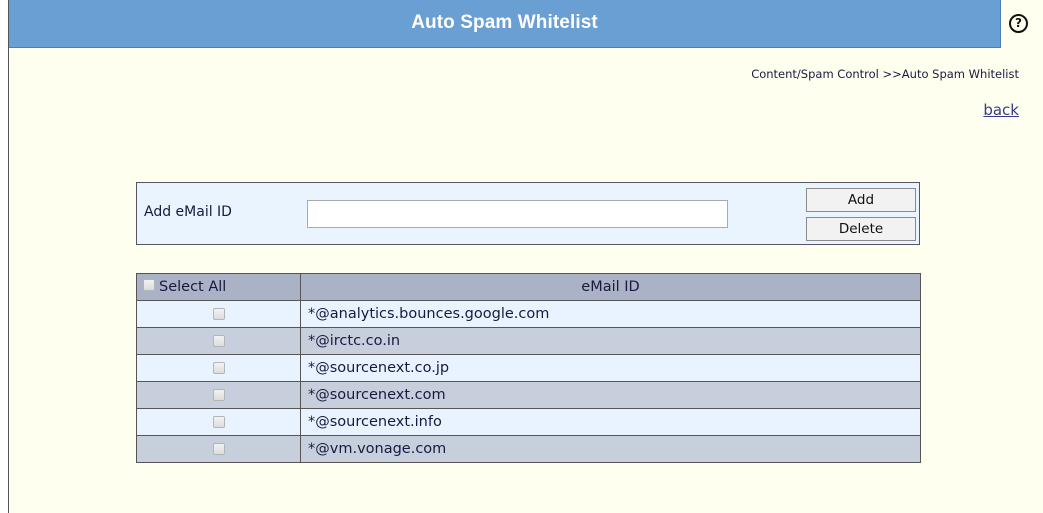  What do you see at coordinates (861, 229) in the screenshot?
I see `delete-button: Delete` at bounding box center [861, 229].